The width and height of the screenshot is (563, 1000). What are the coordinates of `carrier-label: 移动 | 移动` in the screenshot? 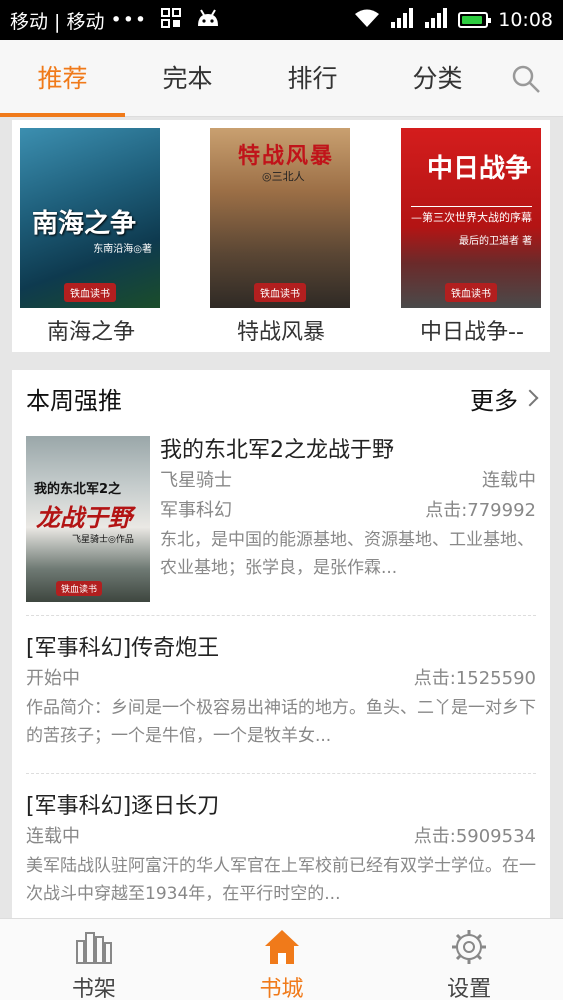 It's located at (57, 21).